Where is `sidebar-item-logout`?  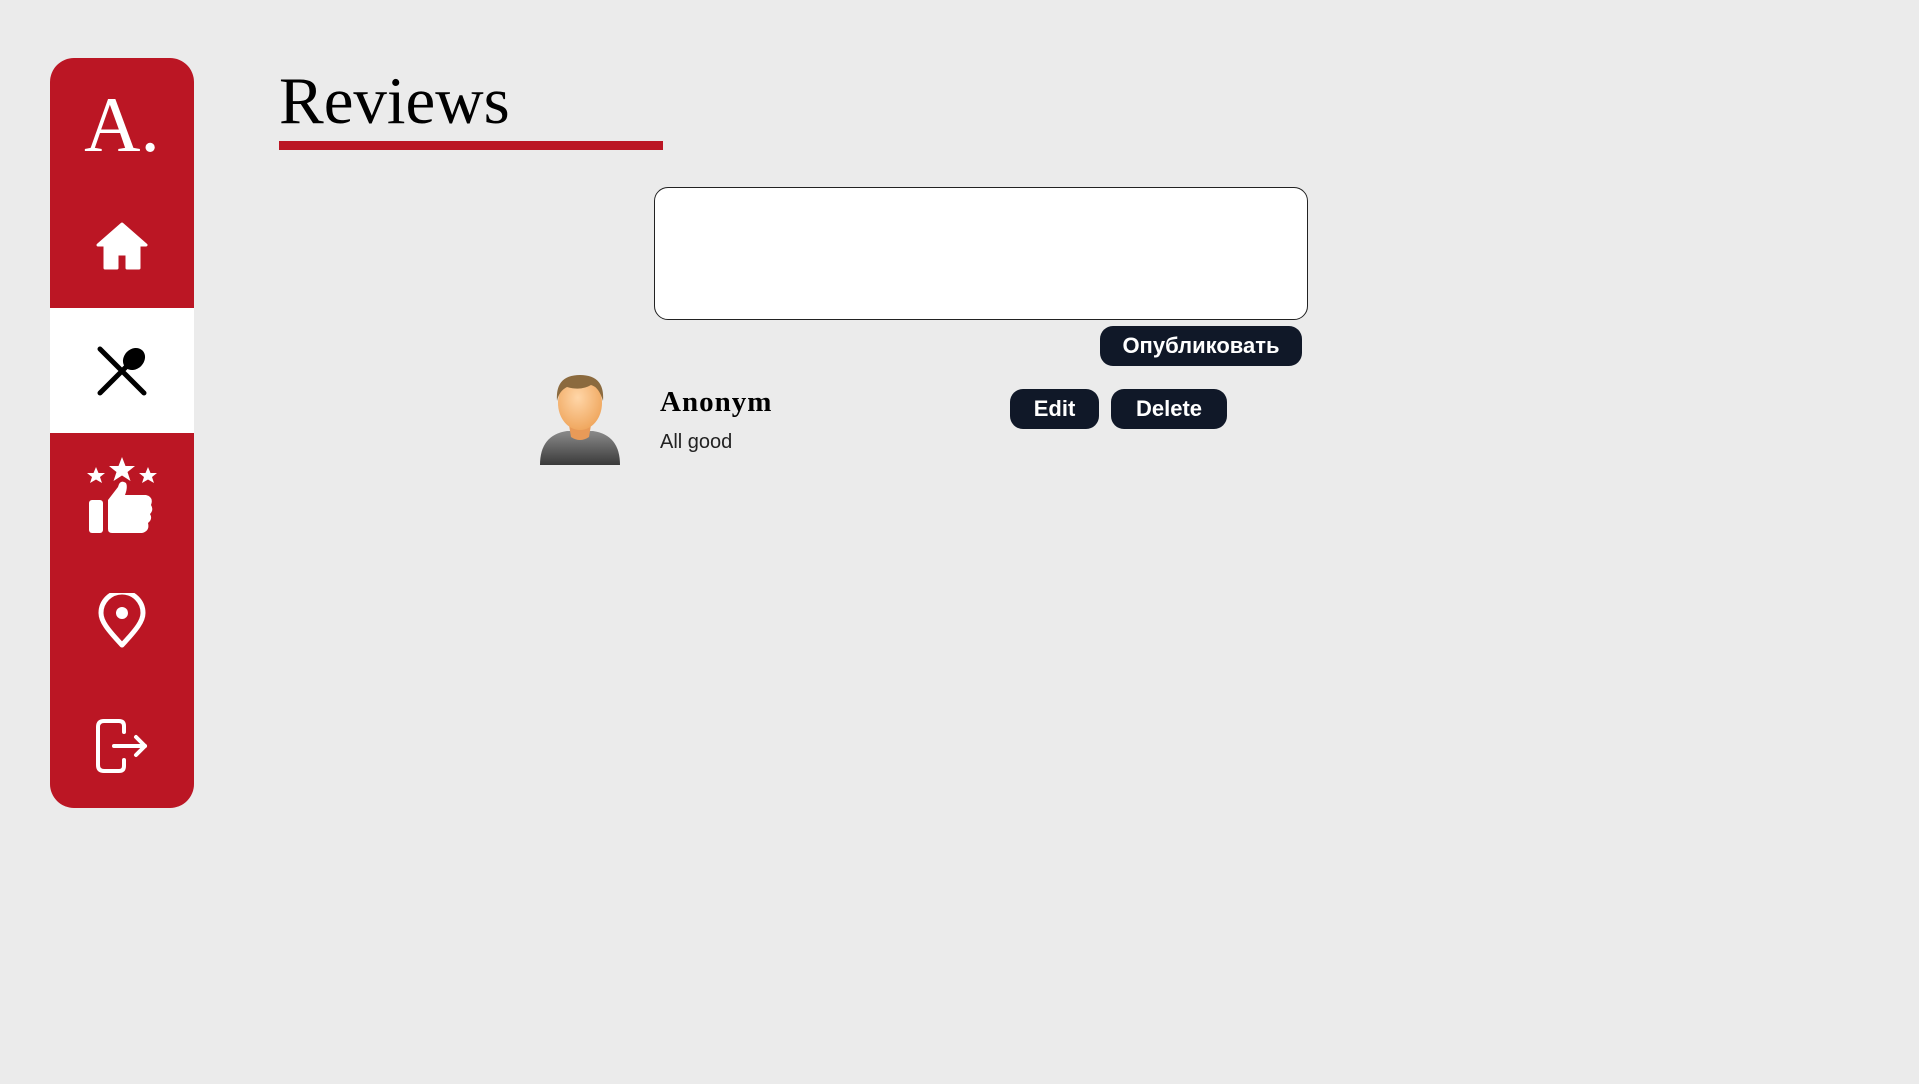 sidebar-item-logout is located at coordinates (122, 745).